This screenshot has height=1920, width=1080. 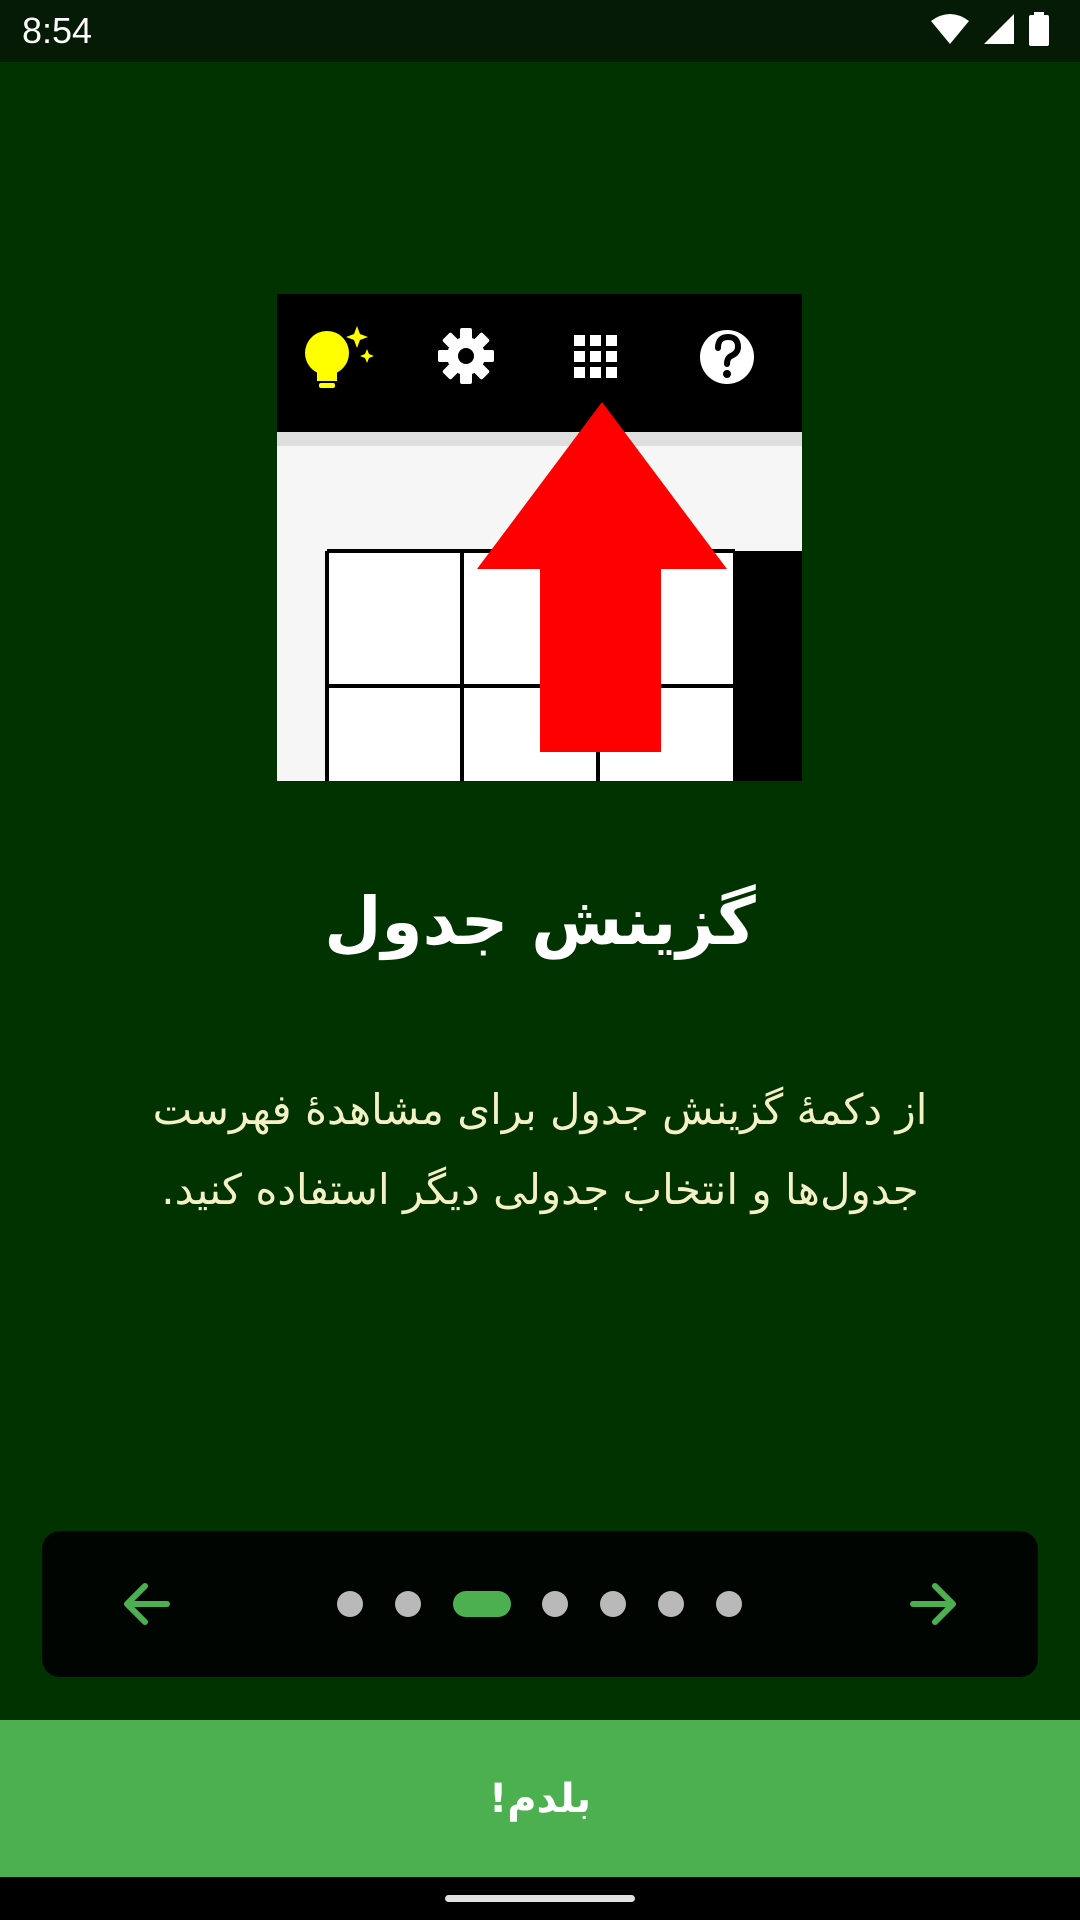 I want to click on page-dot-active, so click(x=482, y=1604).